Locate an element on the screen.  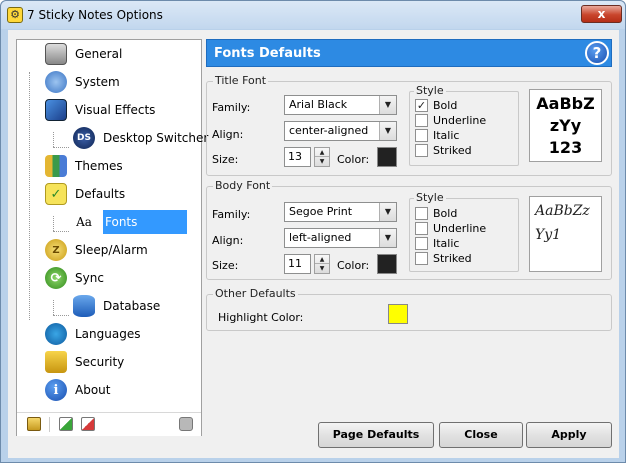
padlock-icon is located at coordinates (56, 362).